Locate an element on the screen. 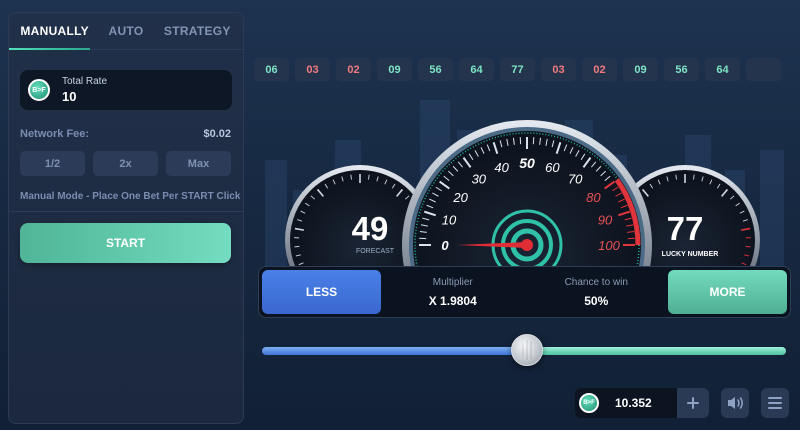 Image resolution: width=800 pixels, height=430 pixels. lucky-label: LUCKY NUMBER is located at coordinates (690, 254).